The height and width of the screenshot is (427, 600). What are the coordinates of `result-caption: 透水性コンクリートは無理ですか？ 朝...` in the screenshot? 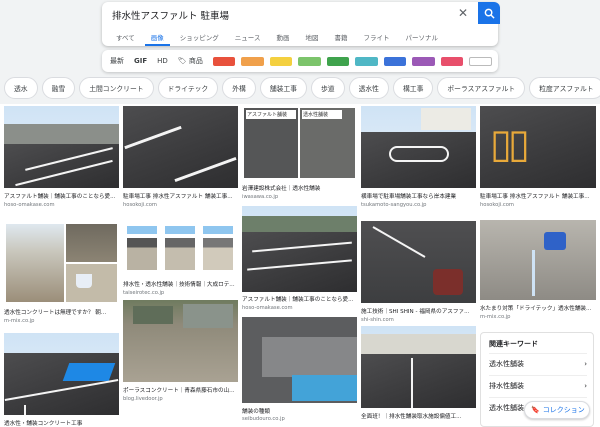 It's located at (55, 313).